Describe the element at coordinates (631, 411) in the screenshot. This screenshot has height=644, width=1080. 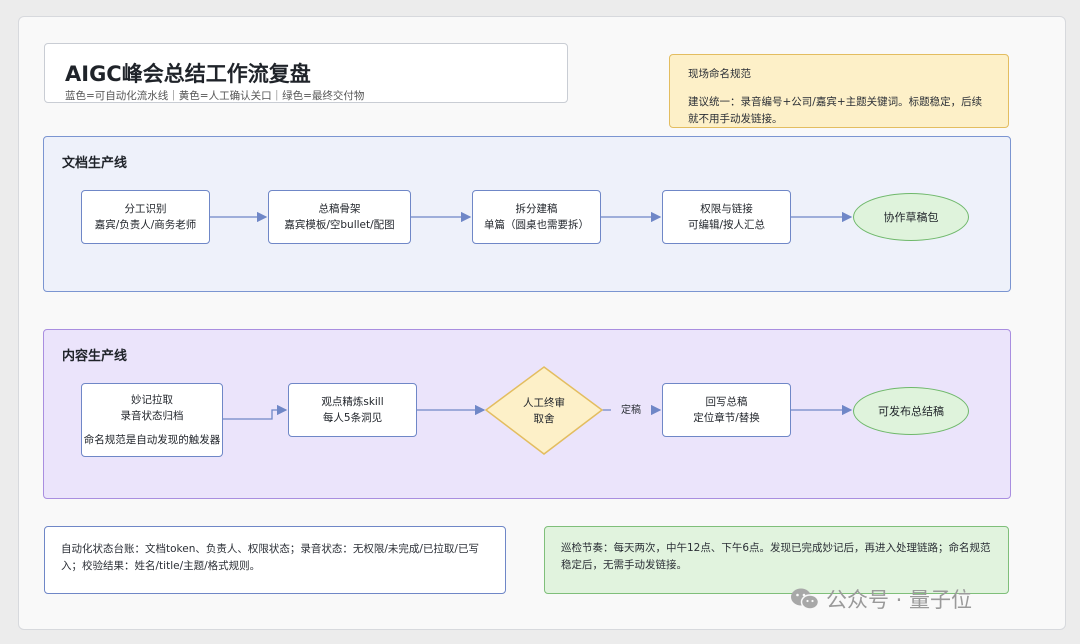
I see `edge-label-finalize: 定稿` at that location.